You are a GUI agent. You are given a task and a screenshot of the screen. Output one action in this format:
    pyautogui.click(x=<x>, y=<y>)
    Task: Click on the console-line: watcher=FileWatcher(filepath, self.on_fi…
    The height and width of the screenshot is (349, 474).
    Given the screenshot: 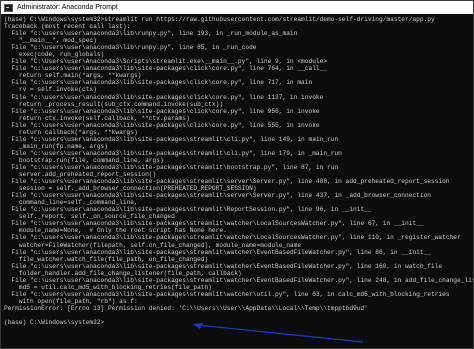 What is the action you would take?
    pyautogui.click(x=153, y=245)
    